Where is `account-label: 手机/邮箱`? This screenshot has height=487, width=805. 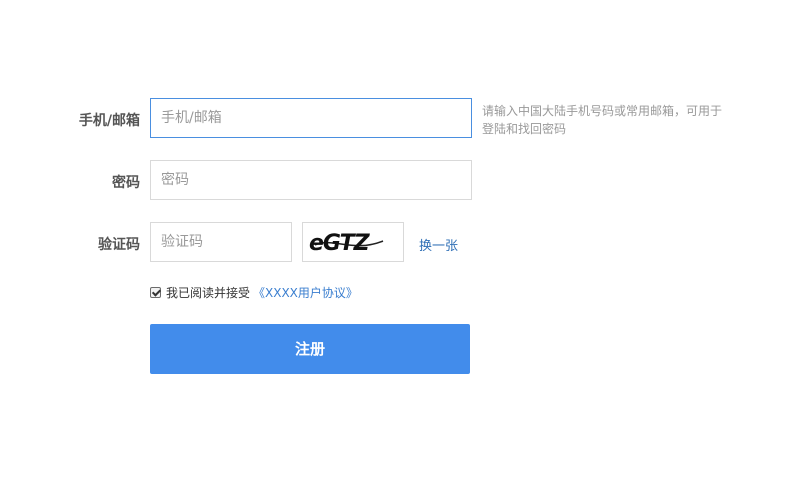
account-label: 手机/邮箱 is located at coordinates (109, 121).